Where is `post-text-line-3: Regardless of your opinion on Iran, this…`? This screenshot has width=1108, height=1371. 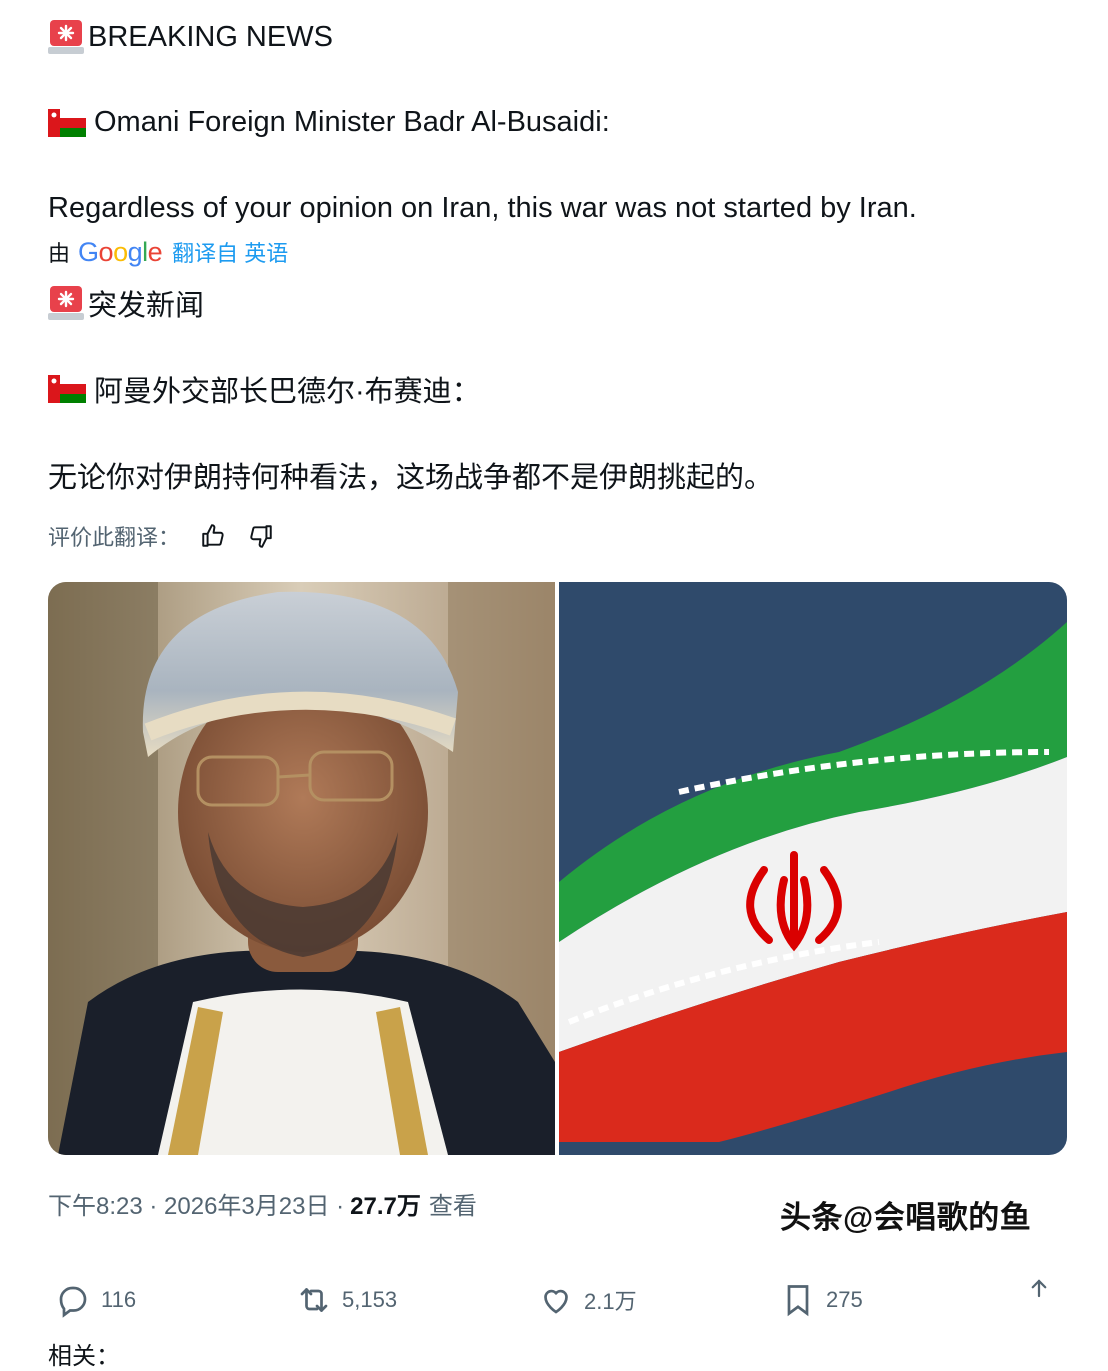
post-text-line-3: Regardless of your opinion on Iran, this… is located at coordinates (482, 208).